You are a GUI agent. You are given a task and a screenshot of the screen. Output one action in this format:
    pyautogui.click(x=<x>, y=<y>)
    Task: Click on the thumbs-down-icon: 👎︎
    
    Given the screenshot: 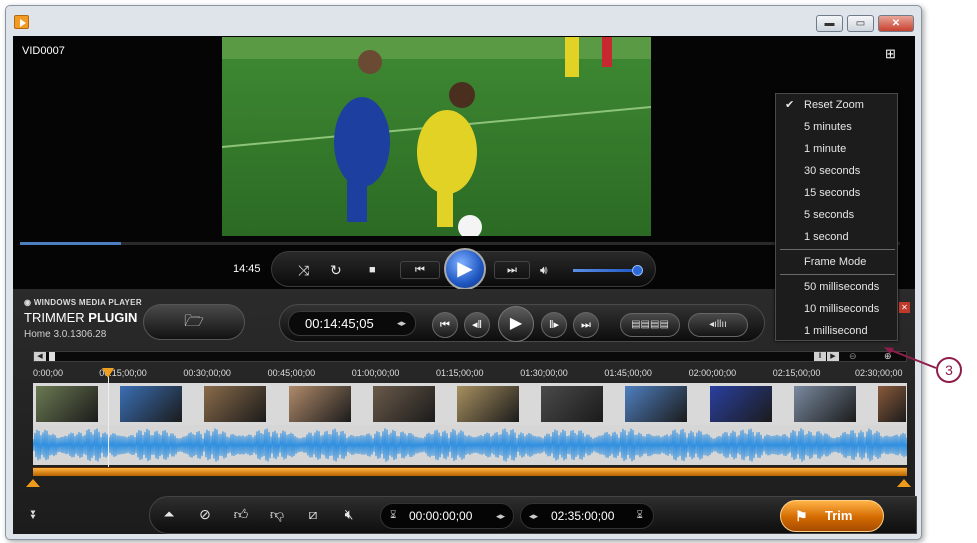 What is the action you would take?
    pyautogui.click(x=277, y=514)
    